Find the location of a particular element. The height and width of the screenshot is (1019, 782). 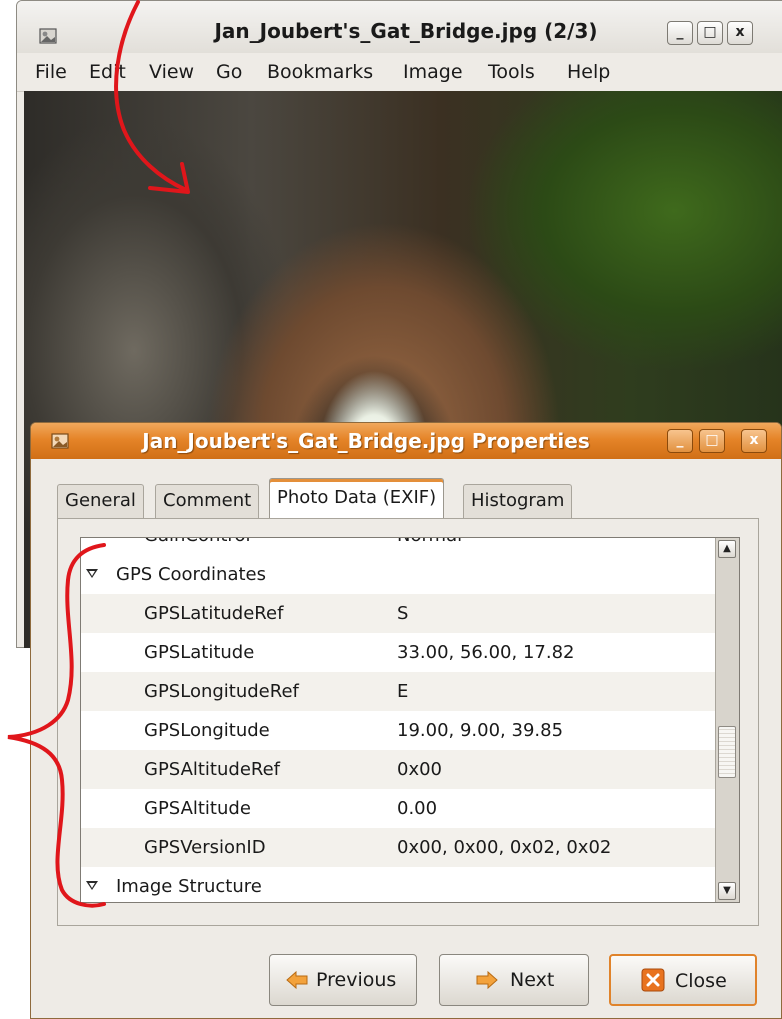

exif-row-partial: GainControl Normal is located at coordinates (399, 546).